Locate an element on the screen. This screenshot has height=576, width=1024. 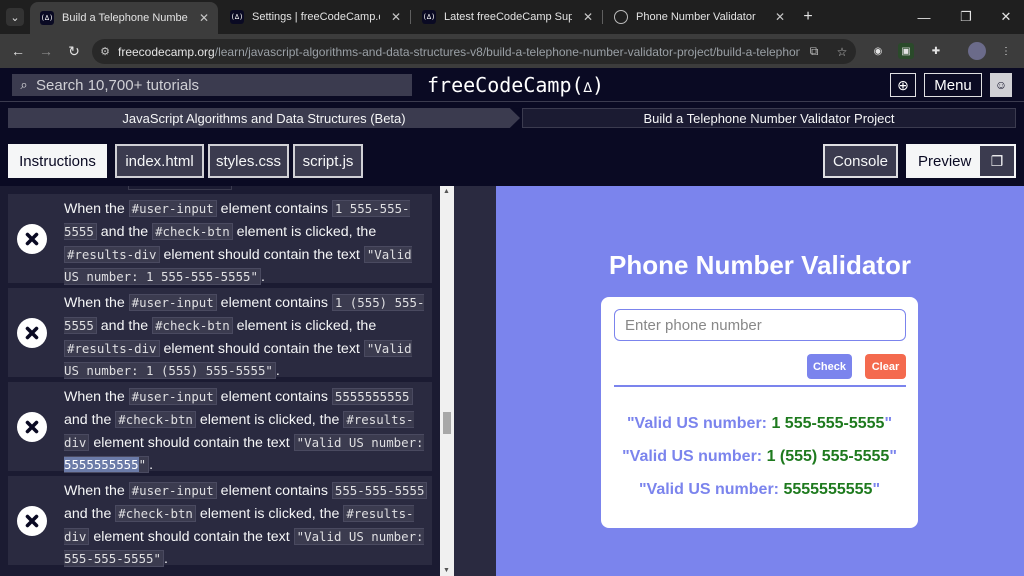
tab-script-js: script.js is located at coordinates (328, 161).